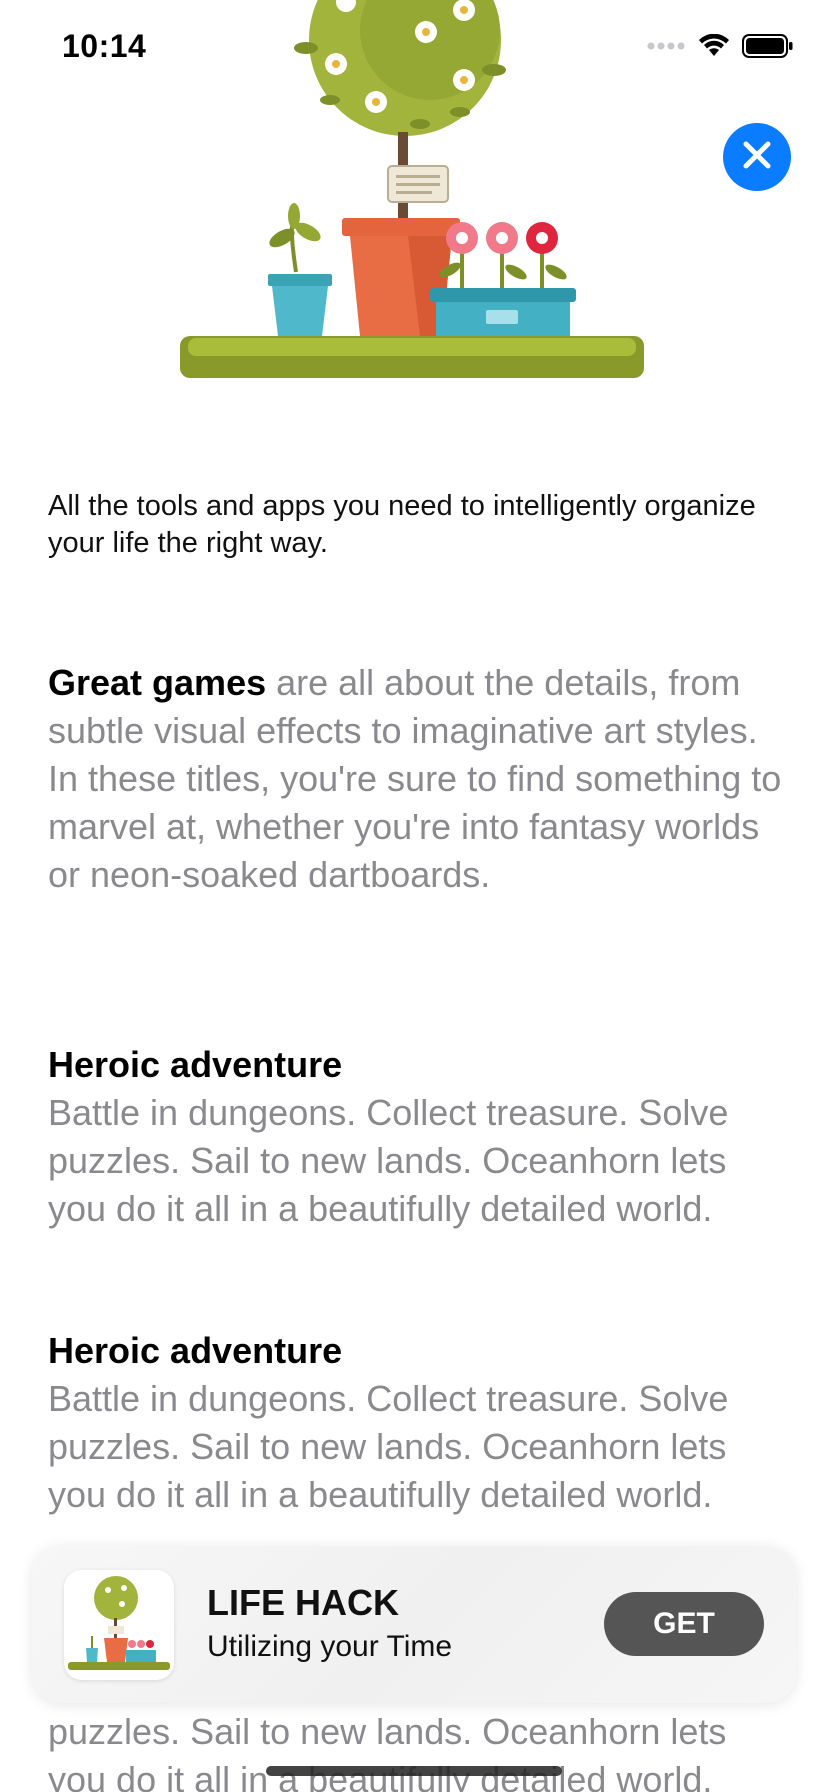  What do you see at coordinates (410, 195) in the screenshot?
I see `hero-illustration` at bounding box center [410, 195].